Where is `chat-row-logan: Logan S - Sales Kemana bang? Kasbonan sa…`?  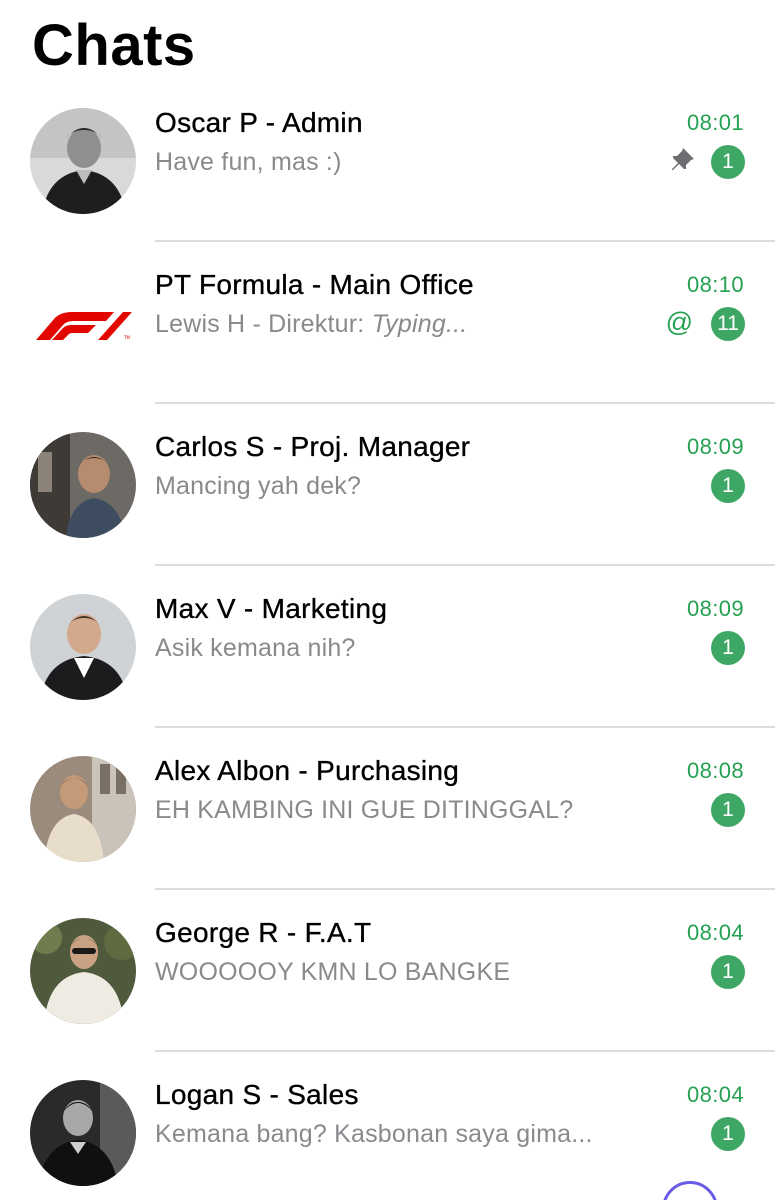 chat-row-logan: Logan S - Sales Kemana bang? Kasbonan sa… is located at coordinates (387, 1126).